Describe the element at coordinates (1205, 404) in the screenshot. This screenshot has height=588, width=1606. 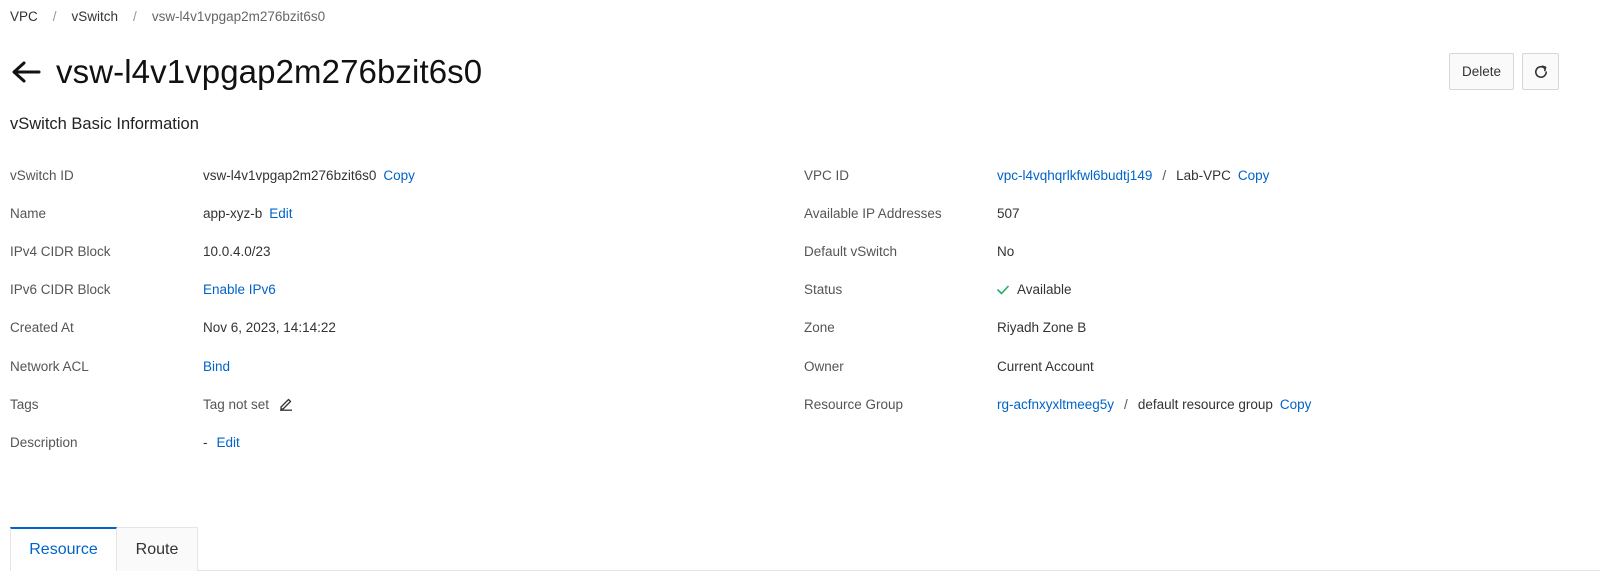
I see `resource-group-name: default resource group` at that location.